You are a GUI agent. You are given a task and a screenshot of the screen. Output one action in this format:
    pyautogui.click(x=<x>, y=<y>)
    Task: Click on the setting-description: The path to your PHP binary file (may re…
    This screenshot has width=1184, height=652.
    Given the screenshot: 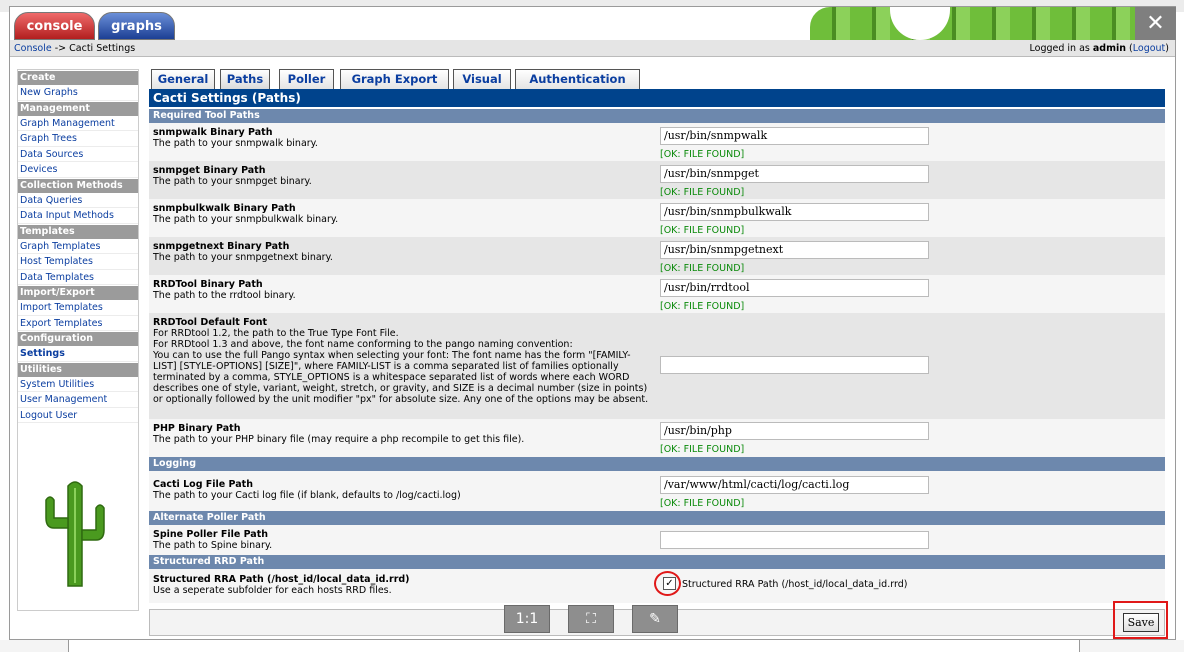 What is the action you would take?
    pyautogui.click(x=339, y=439)
    